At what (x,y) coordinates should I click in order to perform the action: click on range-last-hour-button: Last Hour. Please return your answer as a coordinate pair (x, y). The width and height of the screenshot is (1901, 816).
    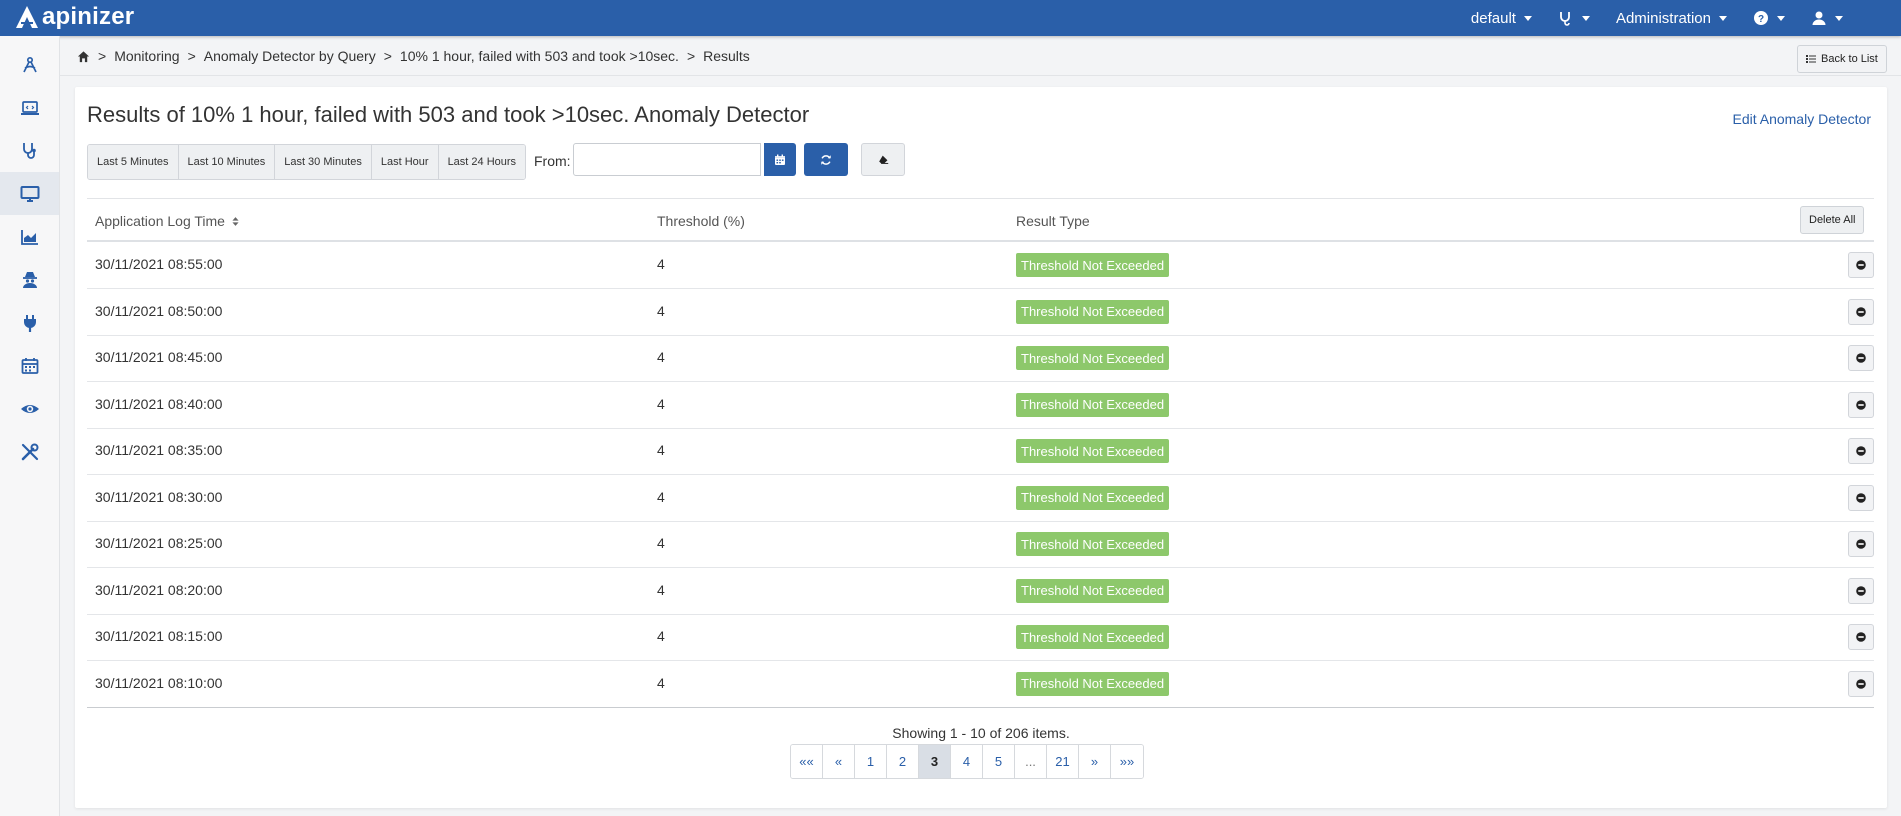
    Looking at the image, I should click on (405, 162).